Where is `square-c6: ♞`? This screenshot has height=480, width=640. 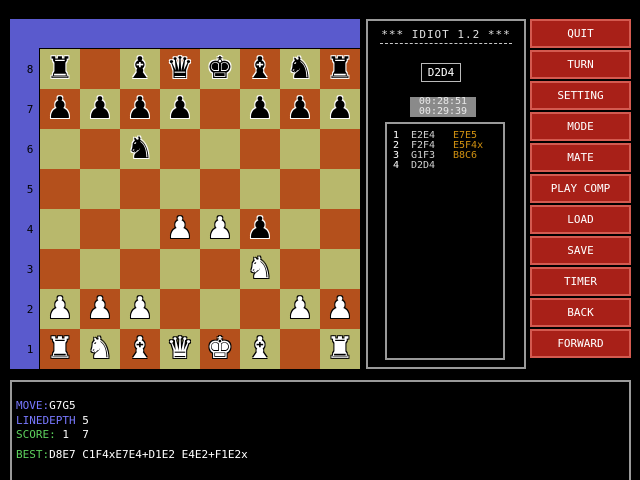 square-c6: ♞ is located at coordinates (140, 149).